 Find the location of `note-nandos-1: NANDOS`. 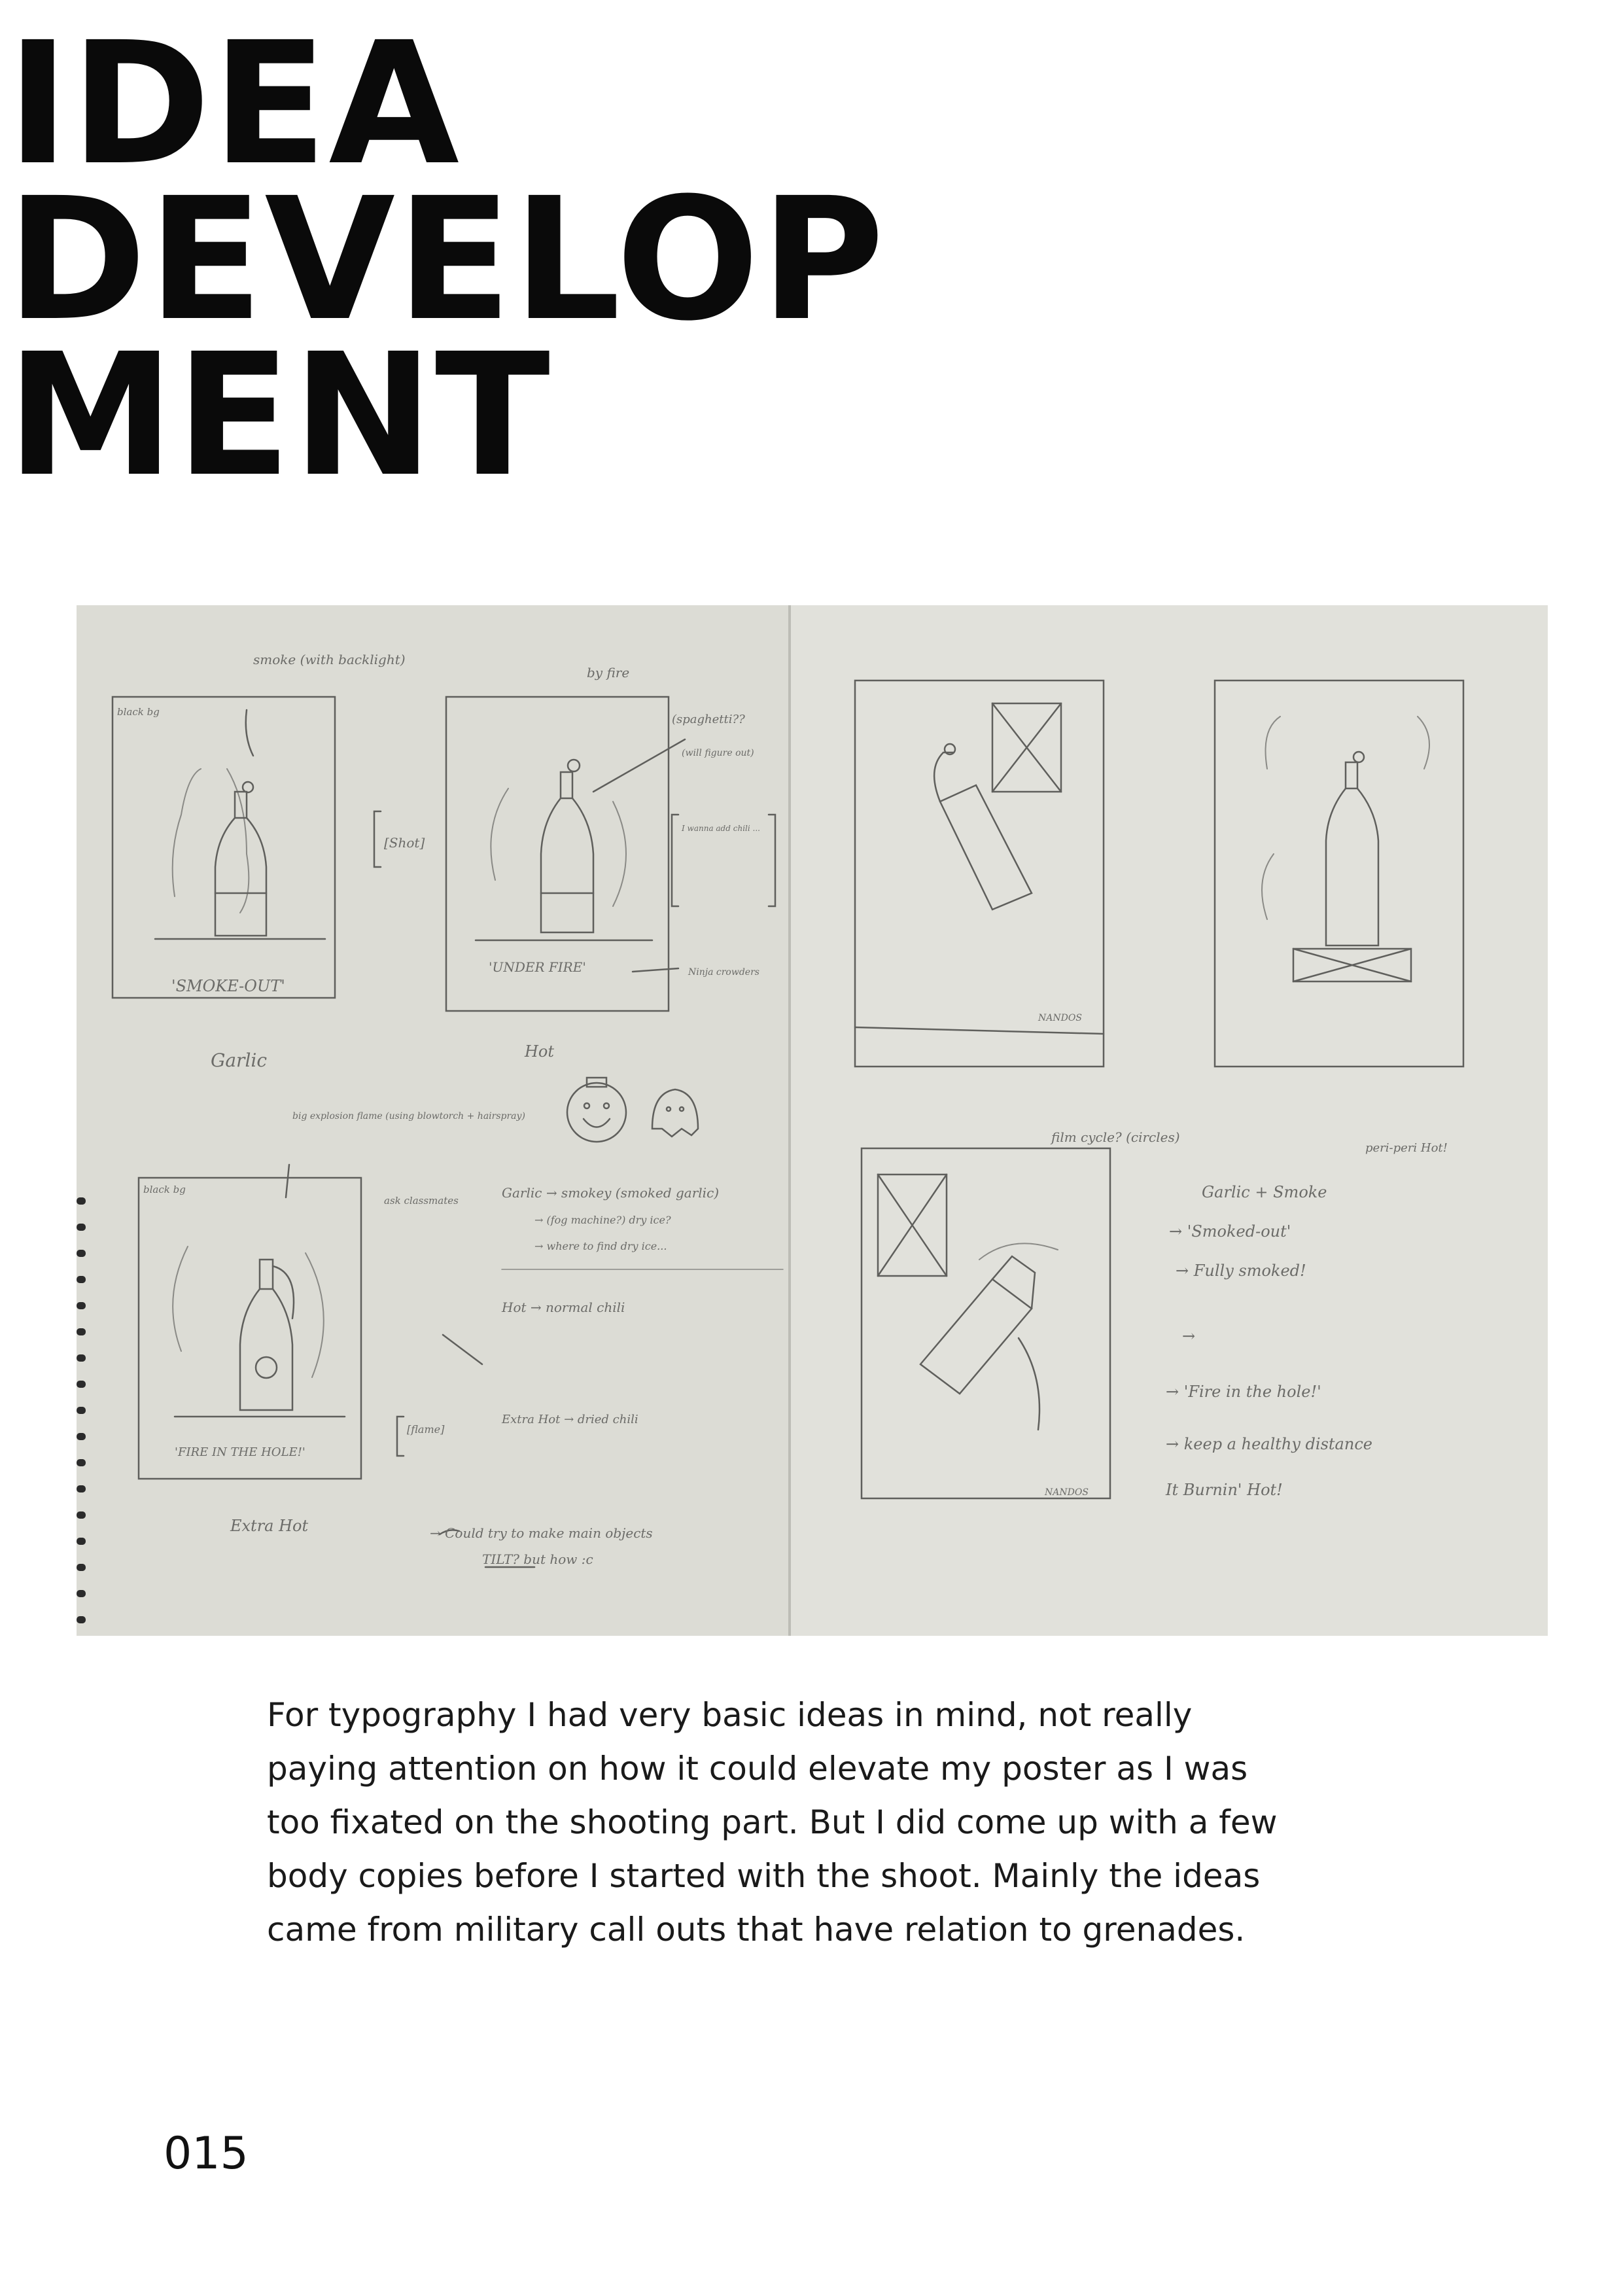

note-nandos-1: NANDOS is located at coordinates (1060, 1018).